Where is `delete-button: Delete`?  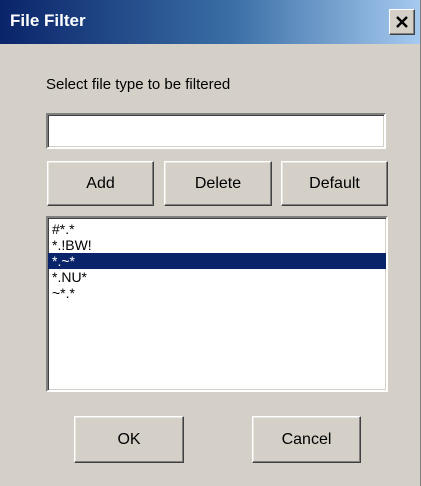 delete-button: Delete is located at coordinates (218, 183).